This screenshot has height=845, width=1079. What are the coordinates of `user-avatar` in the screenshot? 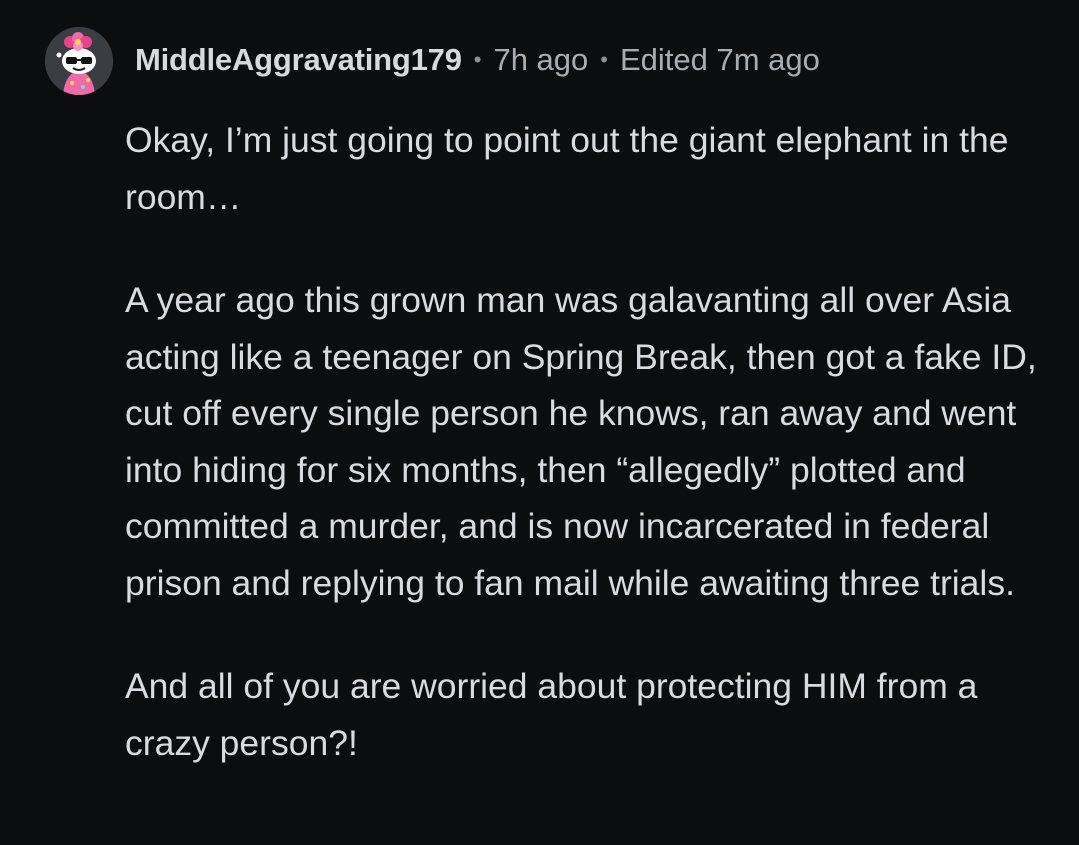 It's located at (79, 61).